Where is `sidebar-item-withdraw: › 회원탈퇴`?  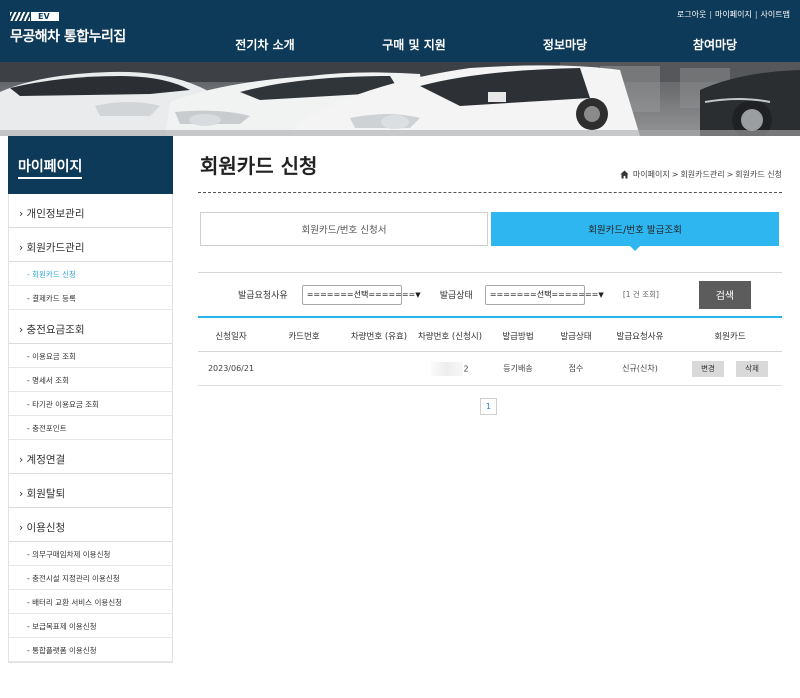
sidebar-item-withdraw: › 회원탈퇴 is located at coordinates (90, 491).